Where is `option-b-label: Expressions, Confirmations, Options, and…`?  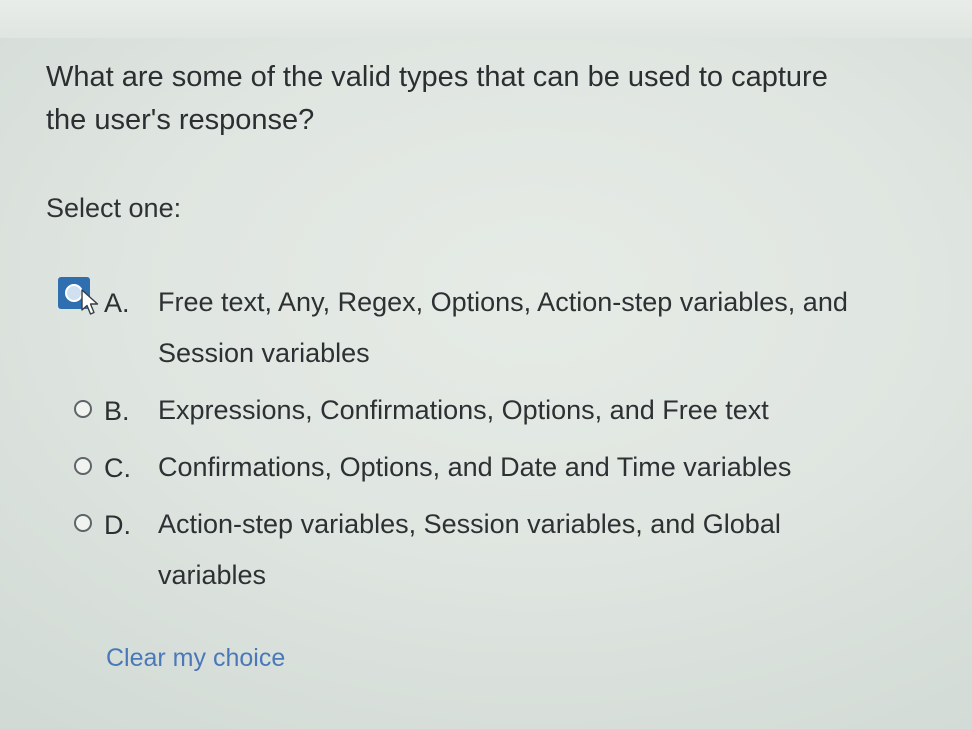
option-b-label: Expressions, Confirmations, Options, and… is located at coordinates (518, 410).